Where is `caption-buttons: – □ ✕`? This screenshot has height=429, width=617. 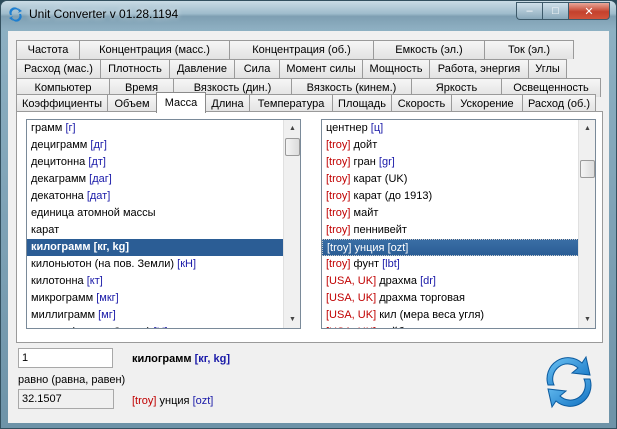
caption-buttons: – □ ✕ is located at coordinates (563, 11).